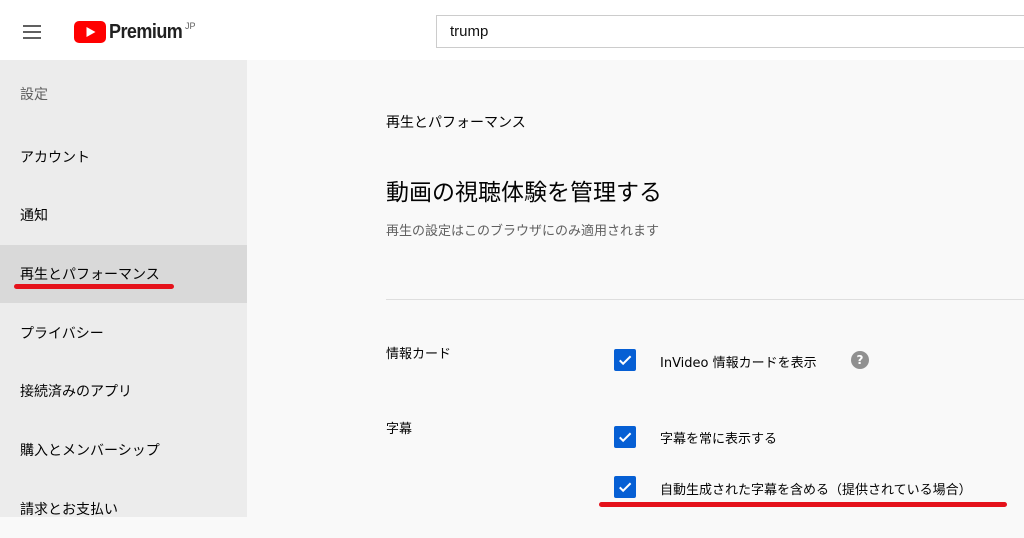  Describe the element at coordinates (456, 123) in the screenshot. I see `section-label: 再生とパフォーマンス` at that location.